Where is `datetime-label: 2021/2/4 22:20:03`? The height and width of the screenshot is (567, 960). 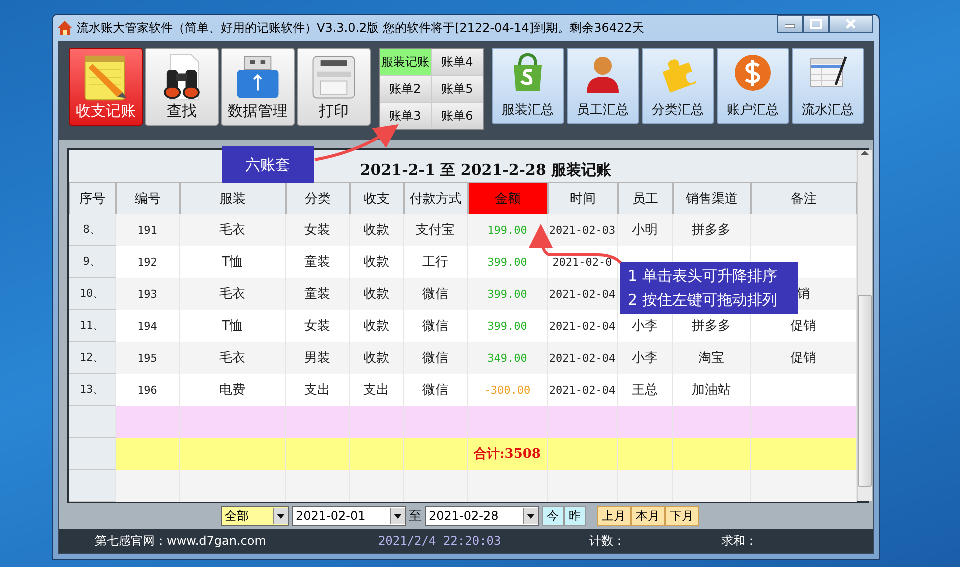 datetime-label: 2021/2/4 22:20:03 is located at coordinates (440, 541).